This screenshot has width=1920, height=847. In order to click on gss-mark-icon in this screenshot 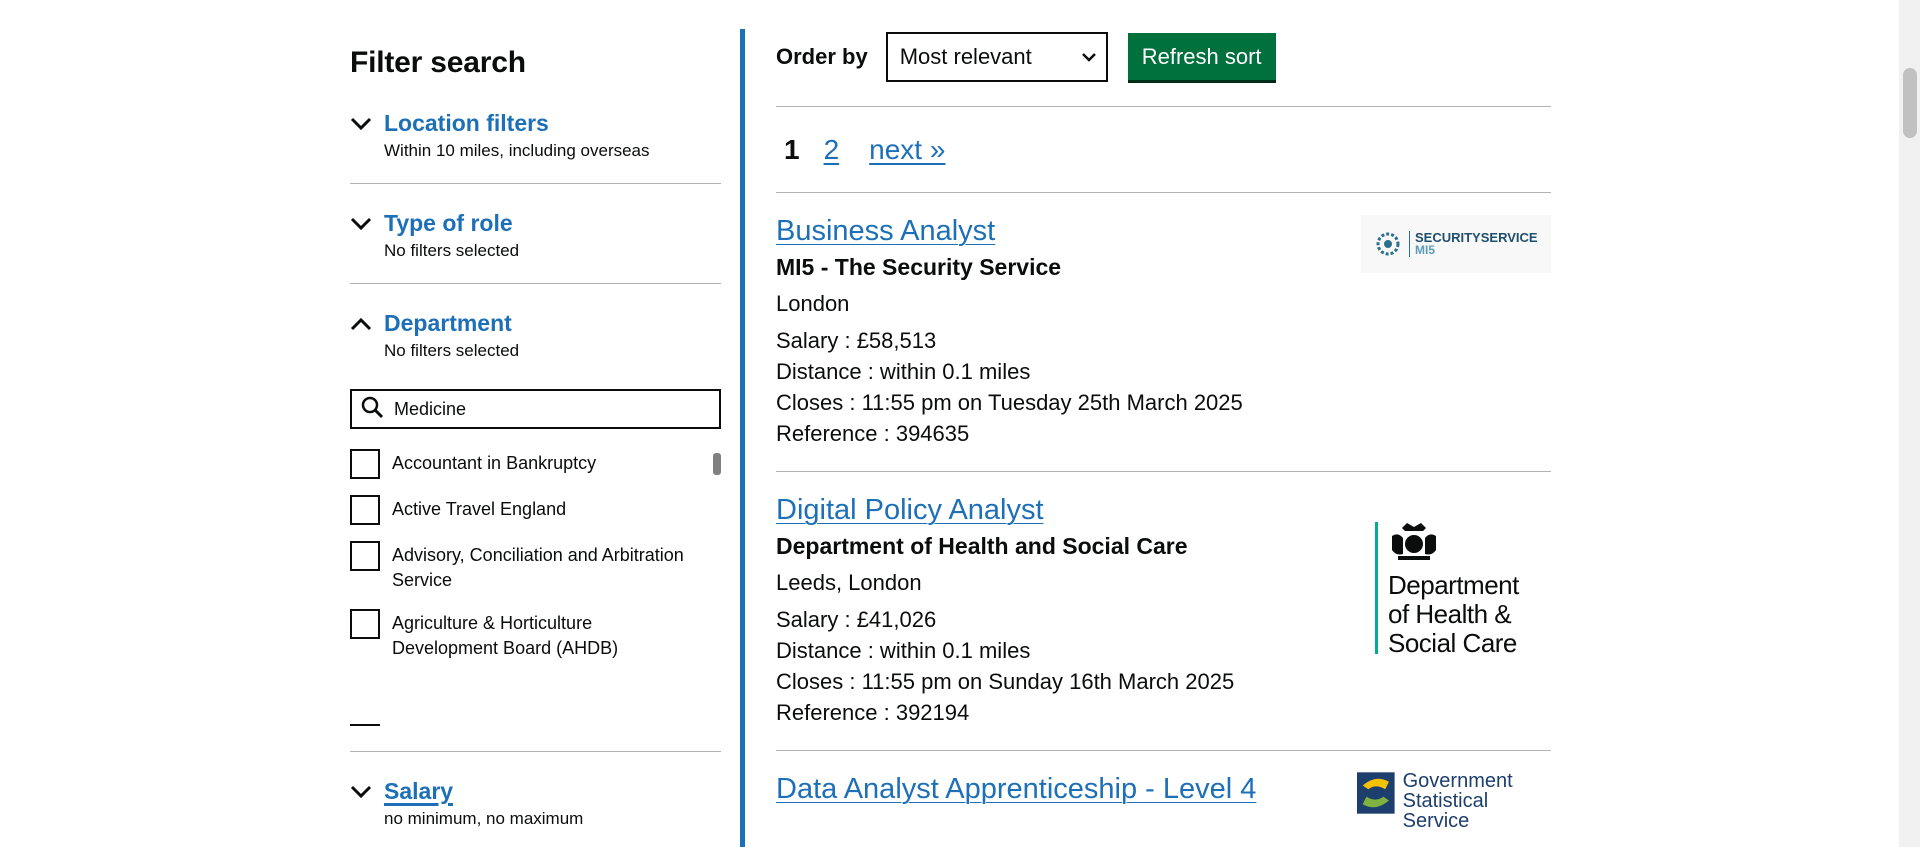, I will do `click(1376, 793)`.